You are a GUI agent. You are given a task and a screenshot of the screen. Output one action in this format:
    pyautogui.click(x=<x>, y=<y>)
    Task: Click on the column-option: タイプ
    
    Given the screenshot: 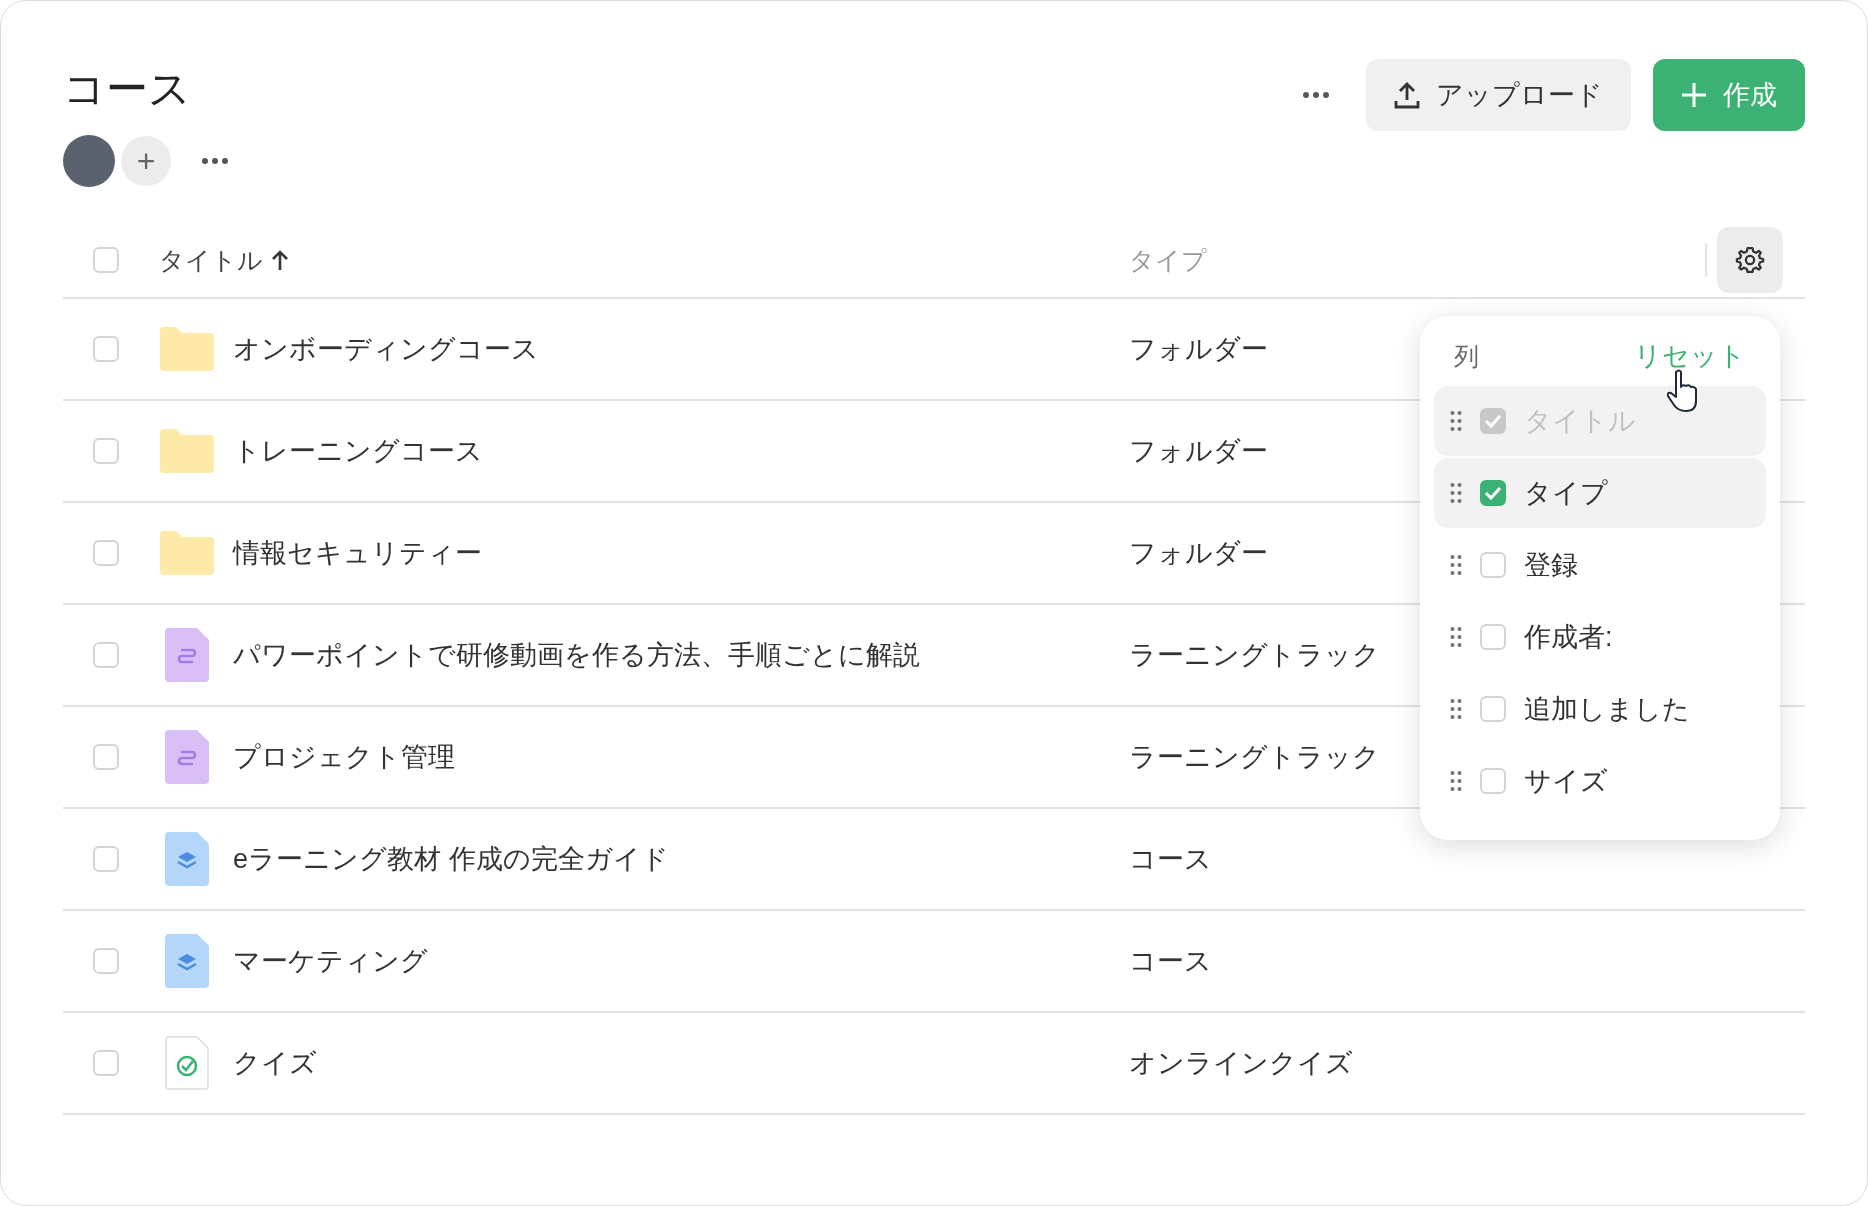 What is the action you would take?
    pyautogui.click(x=1600, y=493)
    